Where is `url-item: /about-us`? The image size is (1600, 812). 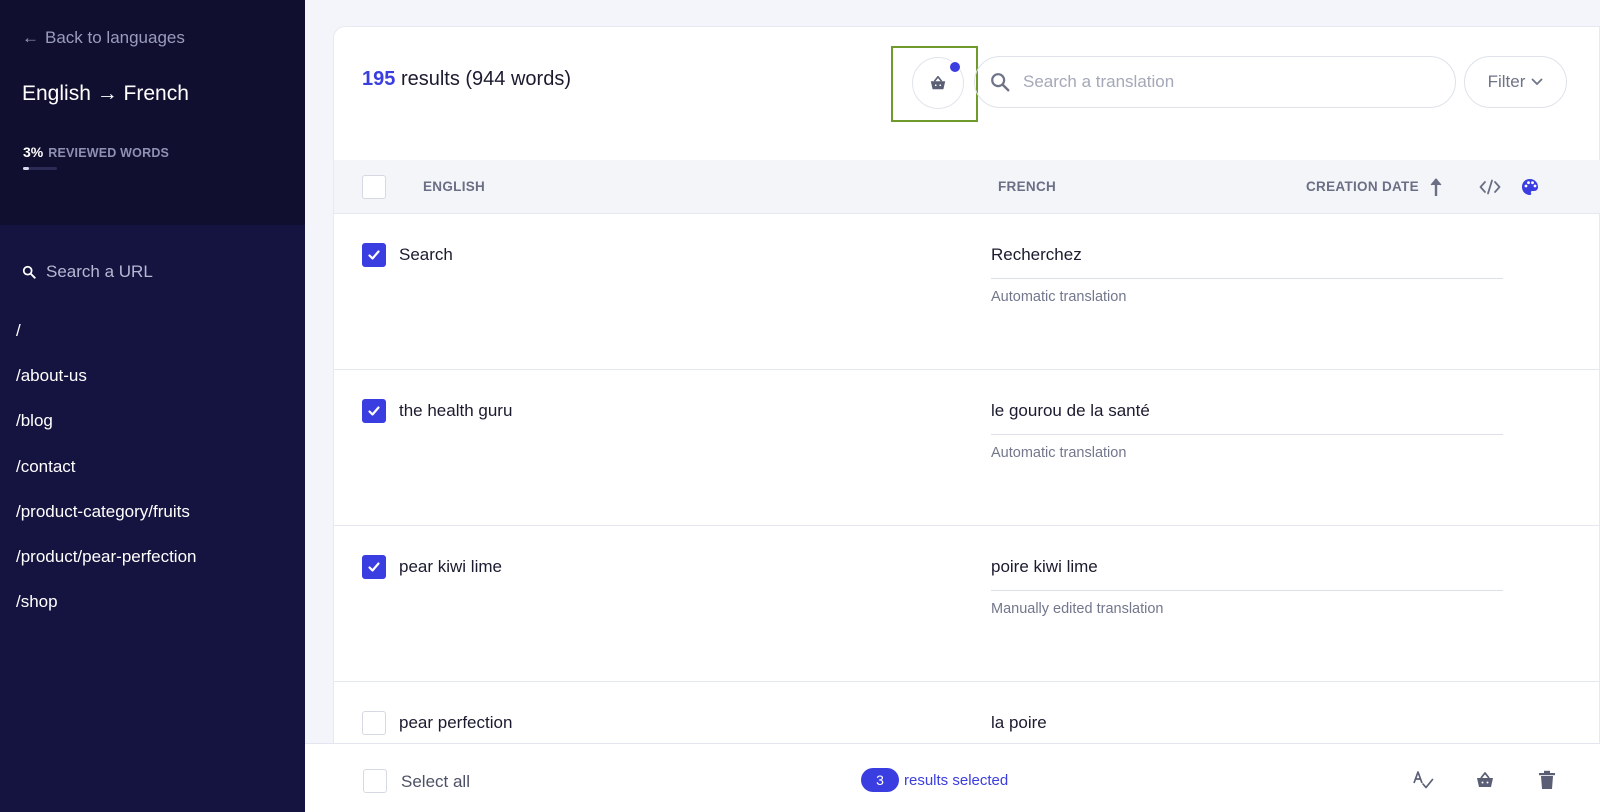 url-item: /about-us is located at coordinates (106, 385).